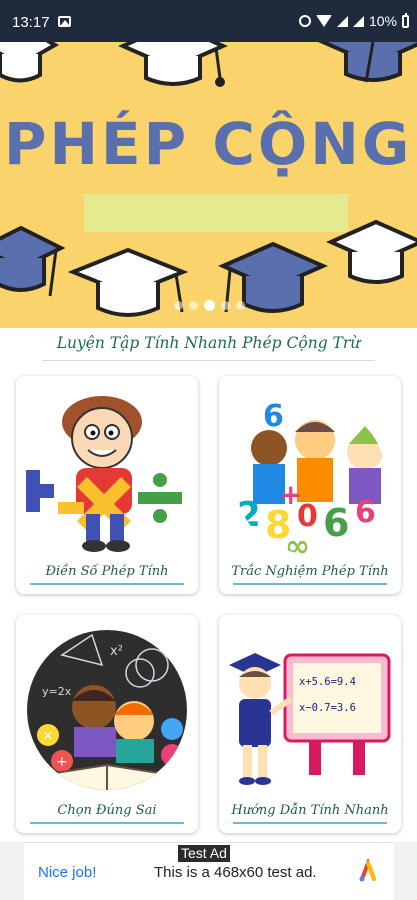 Image resolution: width=417 pixels, height=900 pixels. What do you see at coordinates (327, 682) in the screenshot?
I see `board-equation-1: x+5.6=9.4` at bounding box center [327, 682].